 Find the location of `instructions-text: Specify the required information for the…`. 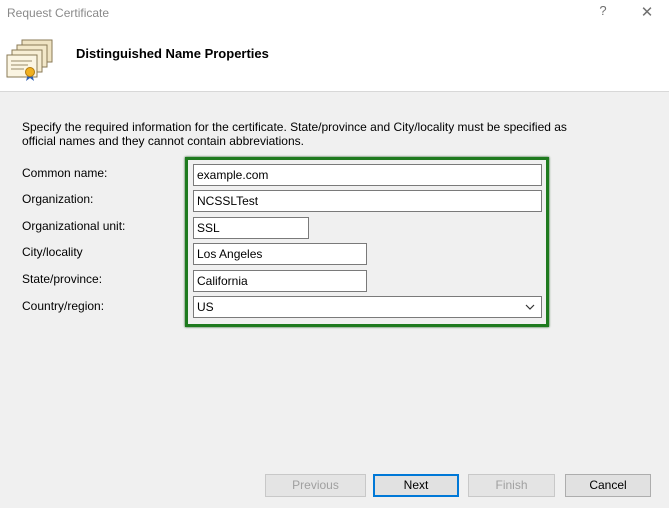

instructions-text: Specify the required information for the… is located at coordinates (294, 134).